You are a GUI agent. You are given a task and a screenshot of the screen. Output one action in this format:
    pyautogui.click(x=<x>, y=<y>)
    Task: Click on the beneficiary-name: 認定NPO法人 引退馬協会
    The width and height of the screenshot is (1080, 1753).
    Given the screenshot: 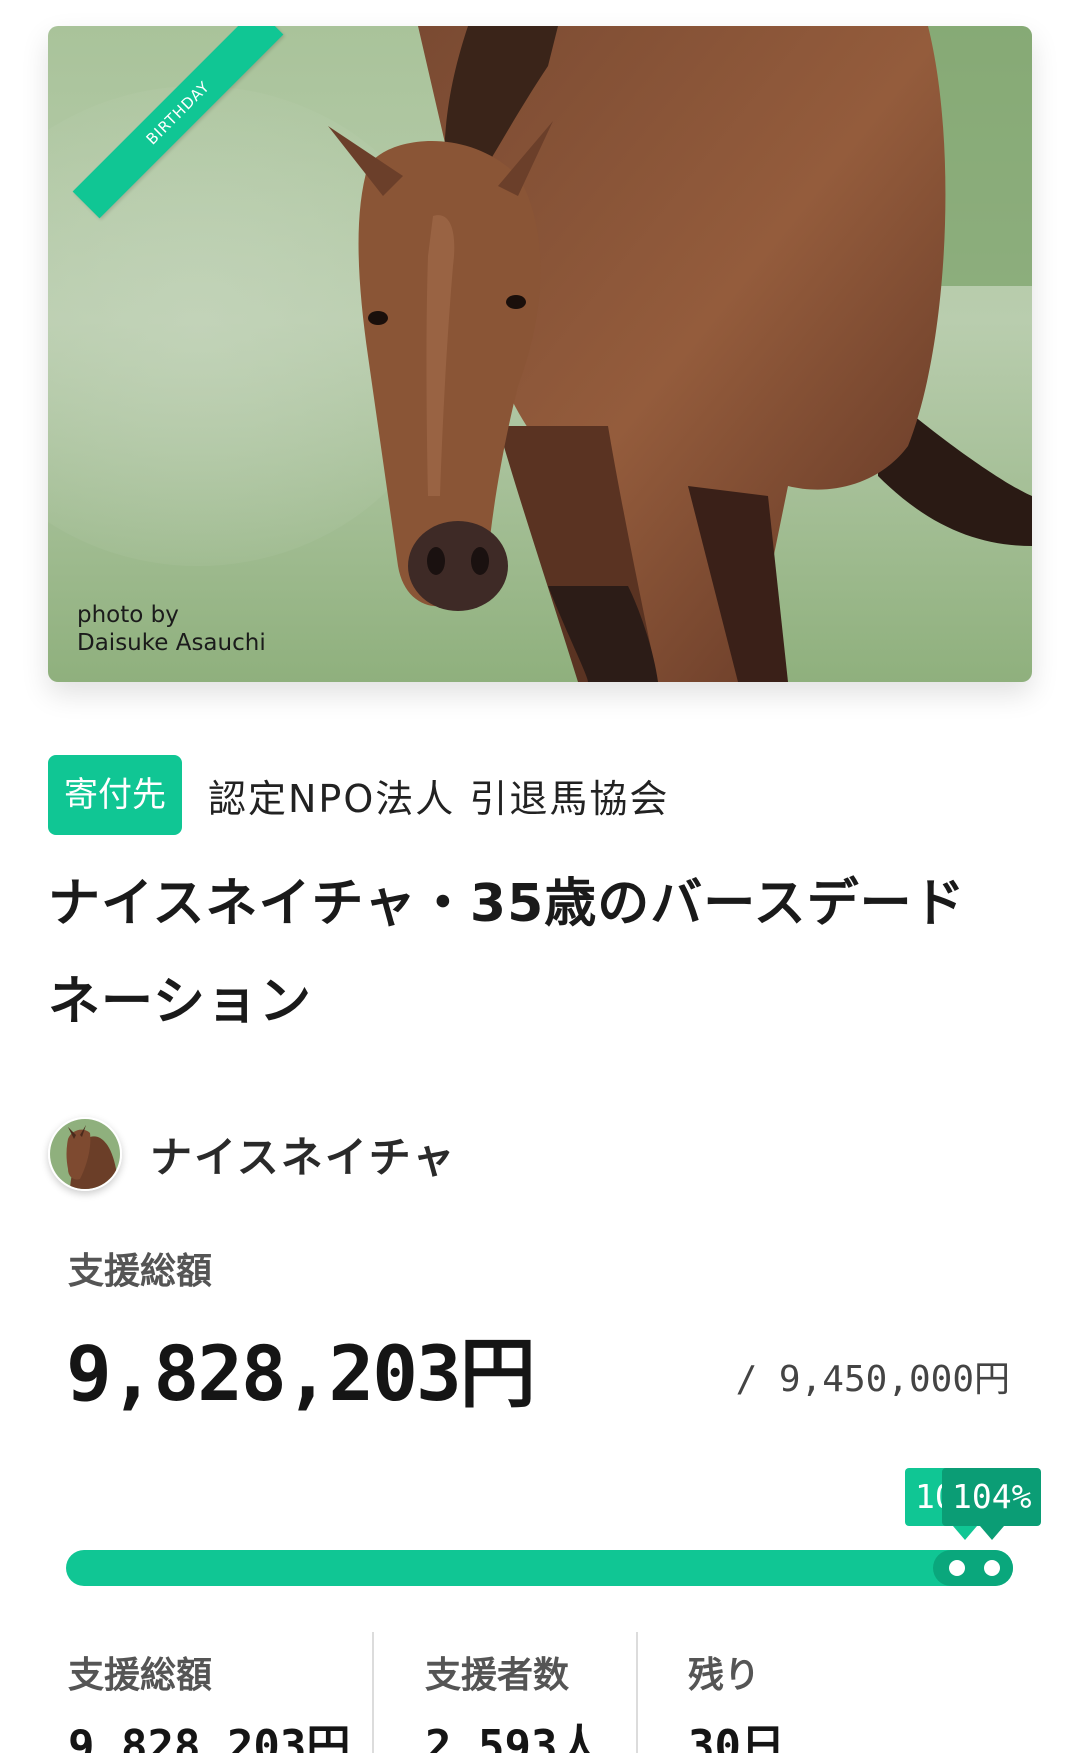 What is the action you would take?
    pyautogui.click(x=438, y=795)
    